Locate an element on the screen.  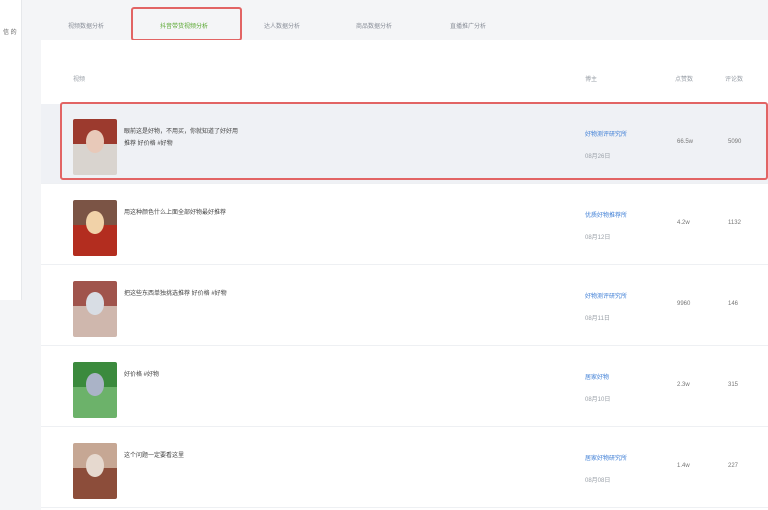
video-title: 这个问题一定要看这里 is located at coordinates (214, 456).